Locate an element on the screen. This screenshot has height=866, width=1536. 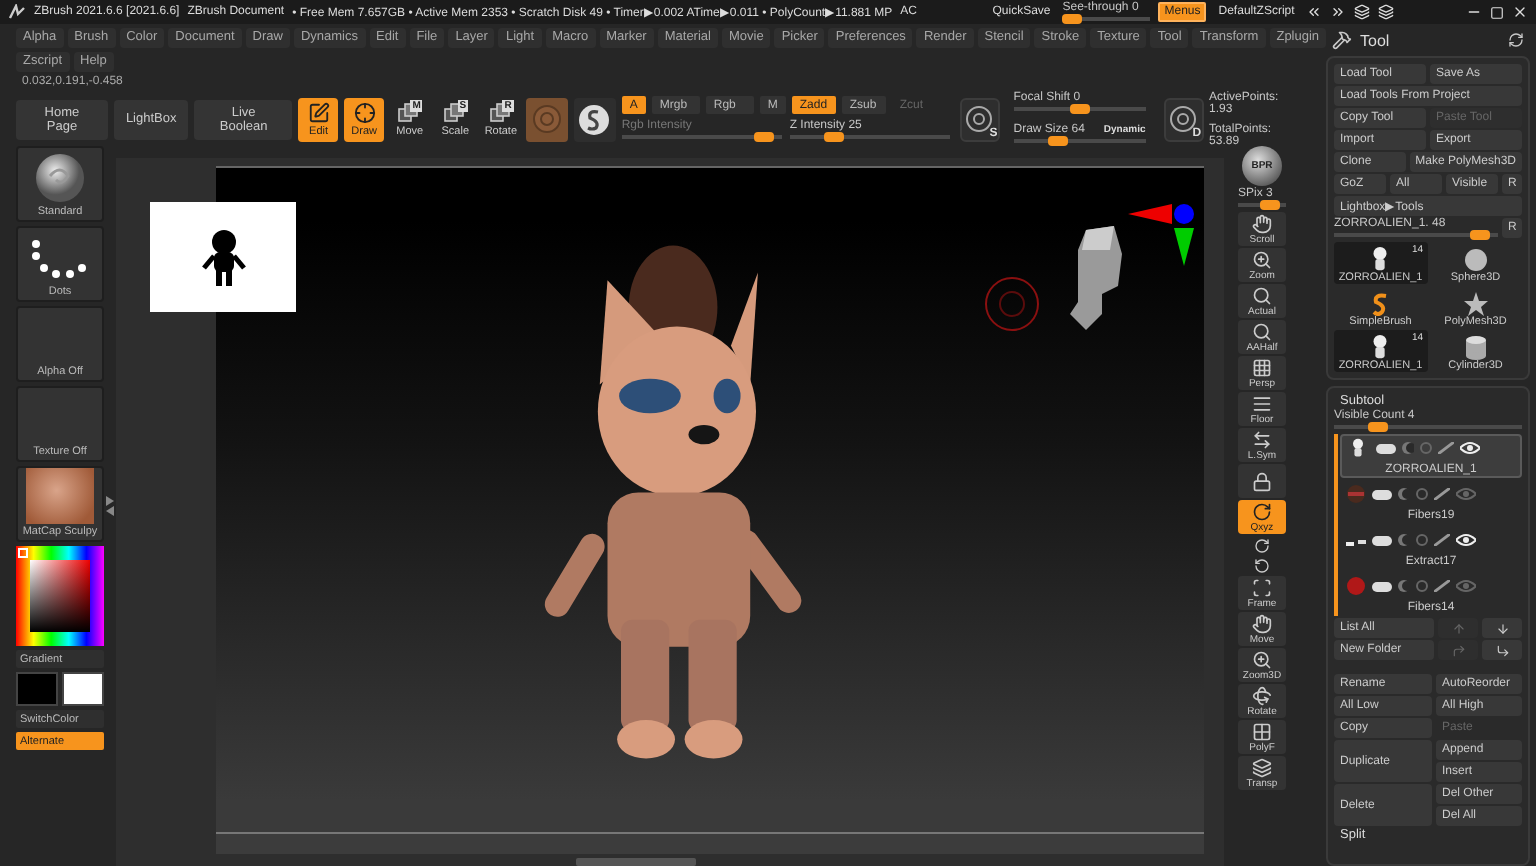
crosshair-icon is located at coordinates (364, 112).